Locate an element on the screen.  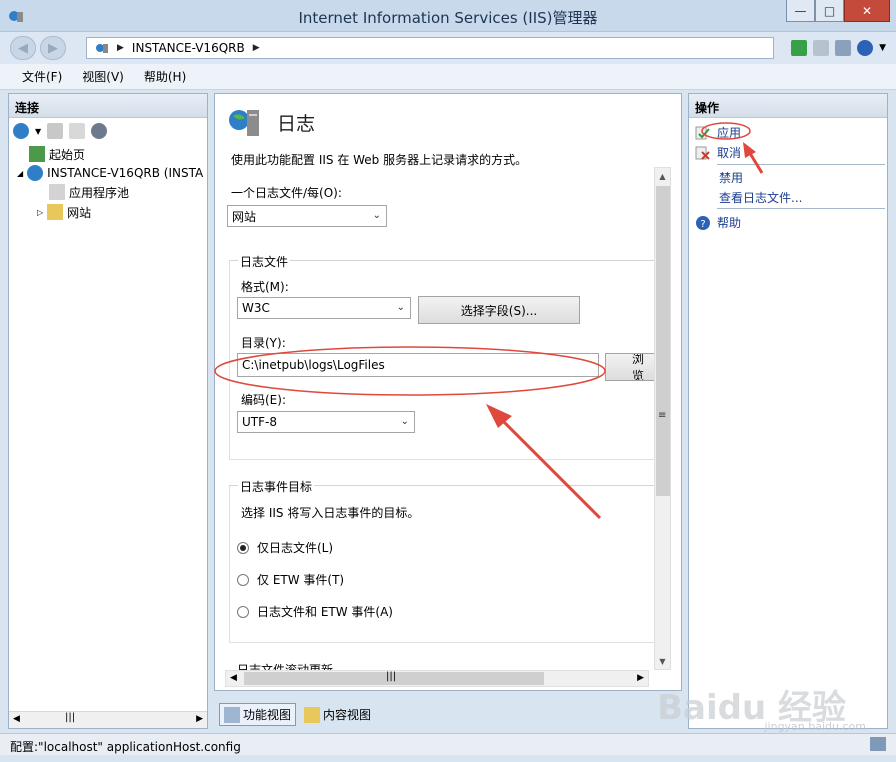
disconnect-icon is located at coordinates (99, 131).